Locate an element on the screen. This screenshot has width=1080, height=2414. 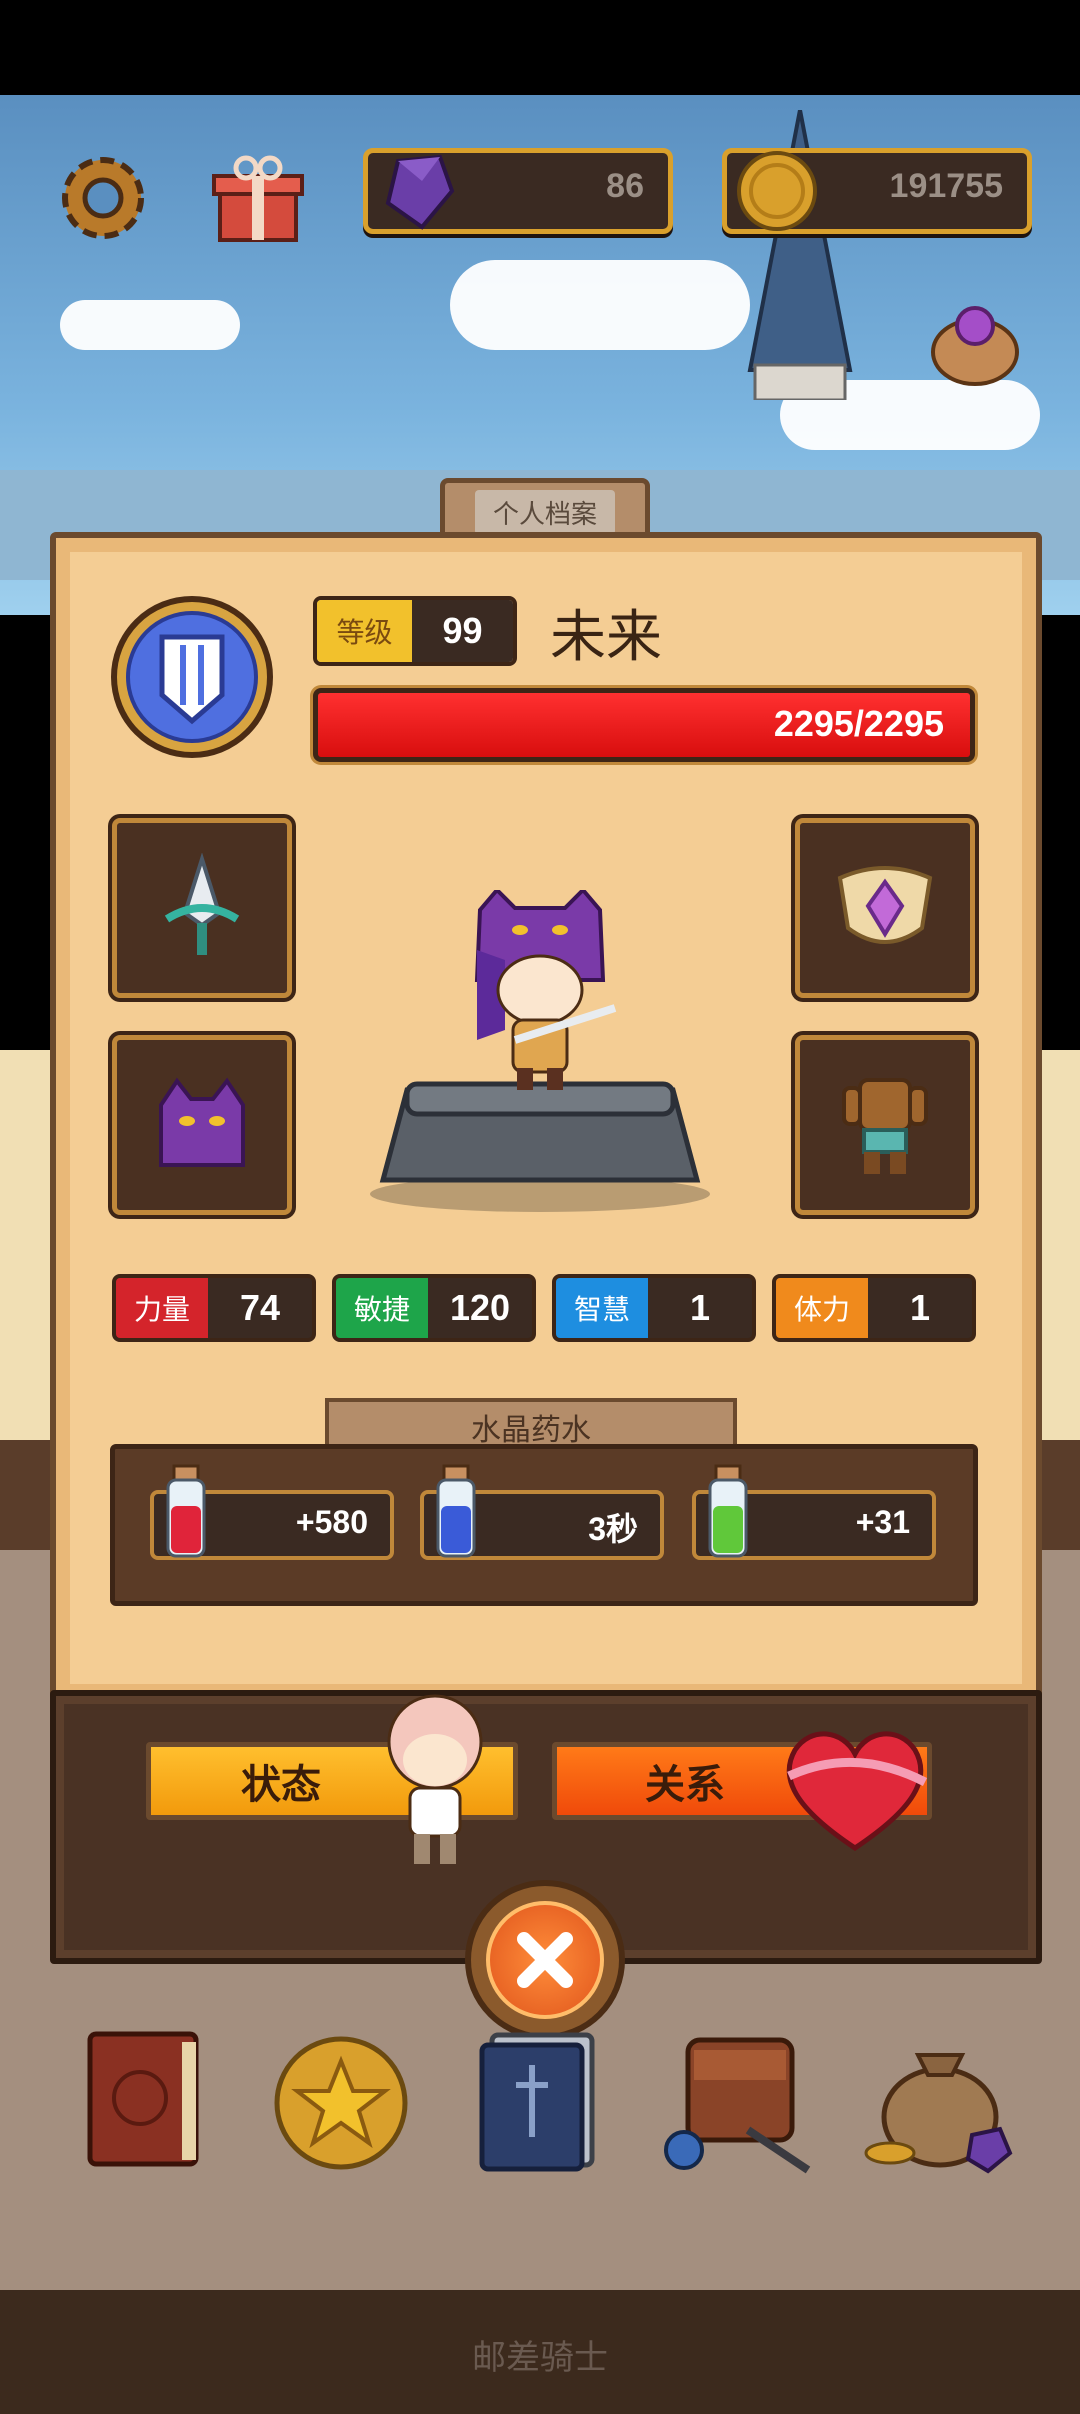
stat-label: 智慧 is located at coordinates (602, 1308).